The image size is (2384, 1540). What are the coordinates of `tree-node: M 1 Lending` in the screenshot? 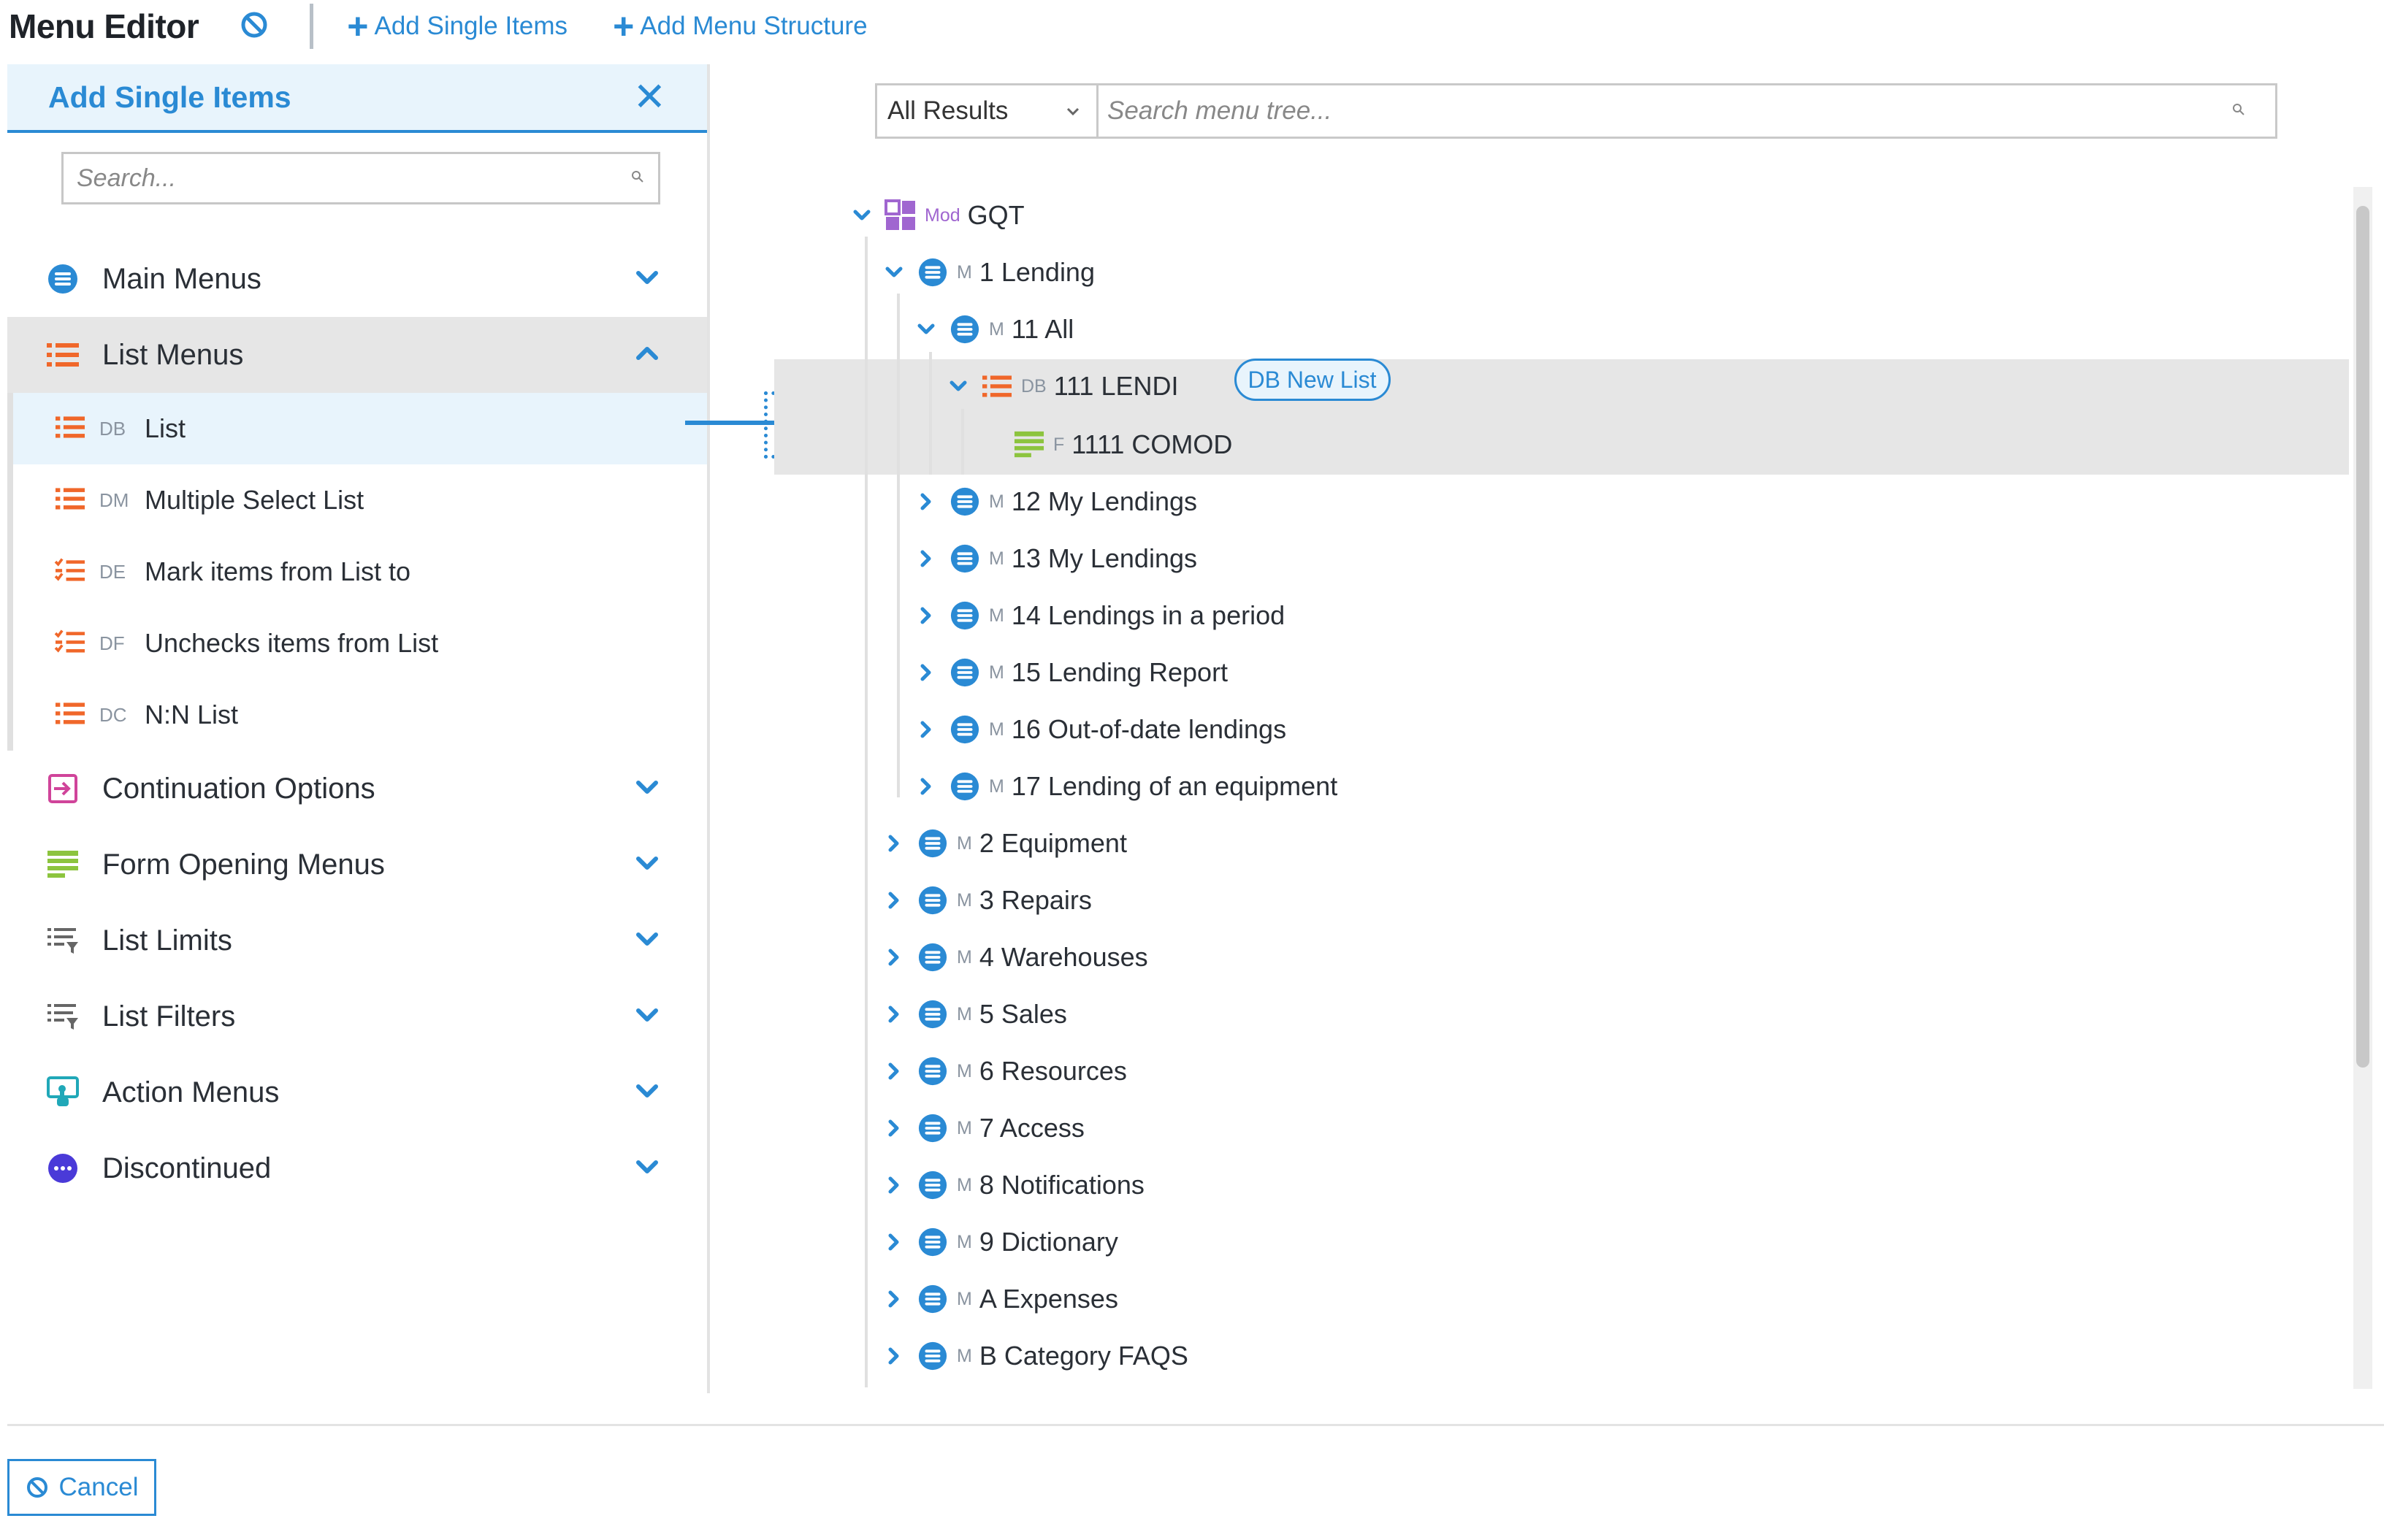 It's located at (987, 272).